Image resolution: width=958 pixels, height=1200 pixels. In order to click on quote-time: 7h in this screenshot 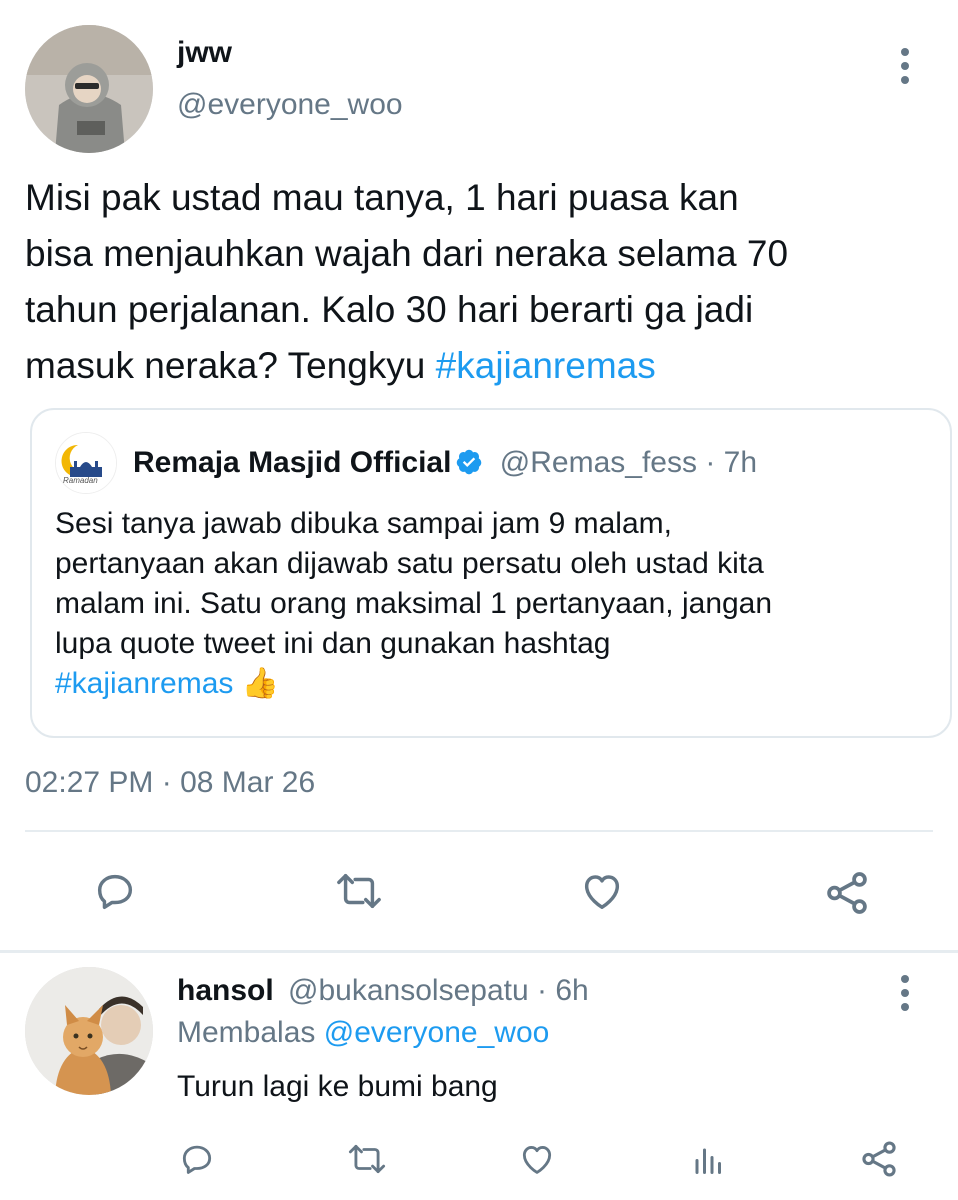, I will do `click(740, 462)`.